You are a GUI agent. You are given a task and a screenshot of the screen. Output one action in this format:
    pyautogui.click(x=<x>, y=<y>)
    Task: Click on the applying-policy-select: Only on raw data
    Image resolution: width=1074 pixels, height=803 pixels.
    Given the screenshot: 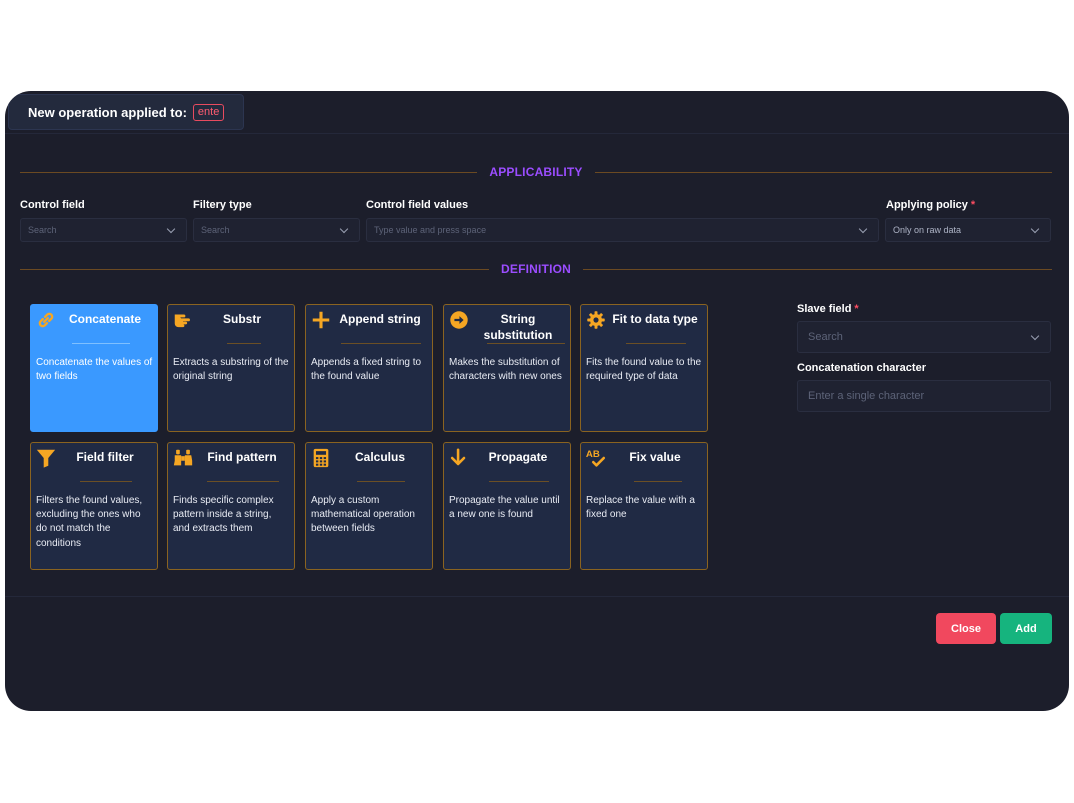 What is the action you would take?
    pyautogui.click(x=968, y=230)
    